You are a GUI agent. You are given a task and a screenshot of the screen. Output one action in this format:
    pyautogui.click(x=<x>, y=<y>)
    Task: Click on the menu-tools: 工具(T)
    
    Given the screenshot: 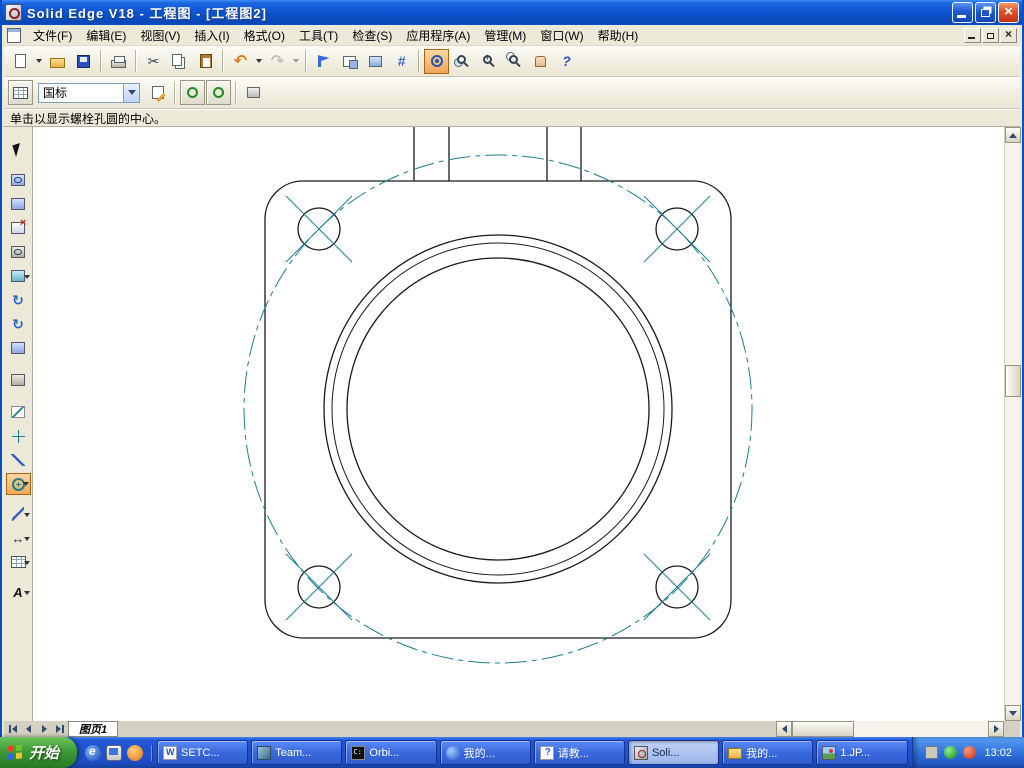 What is the action you would take?
    pyautogui.click(x=318, y=35)
    